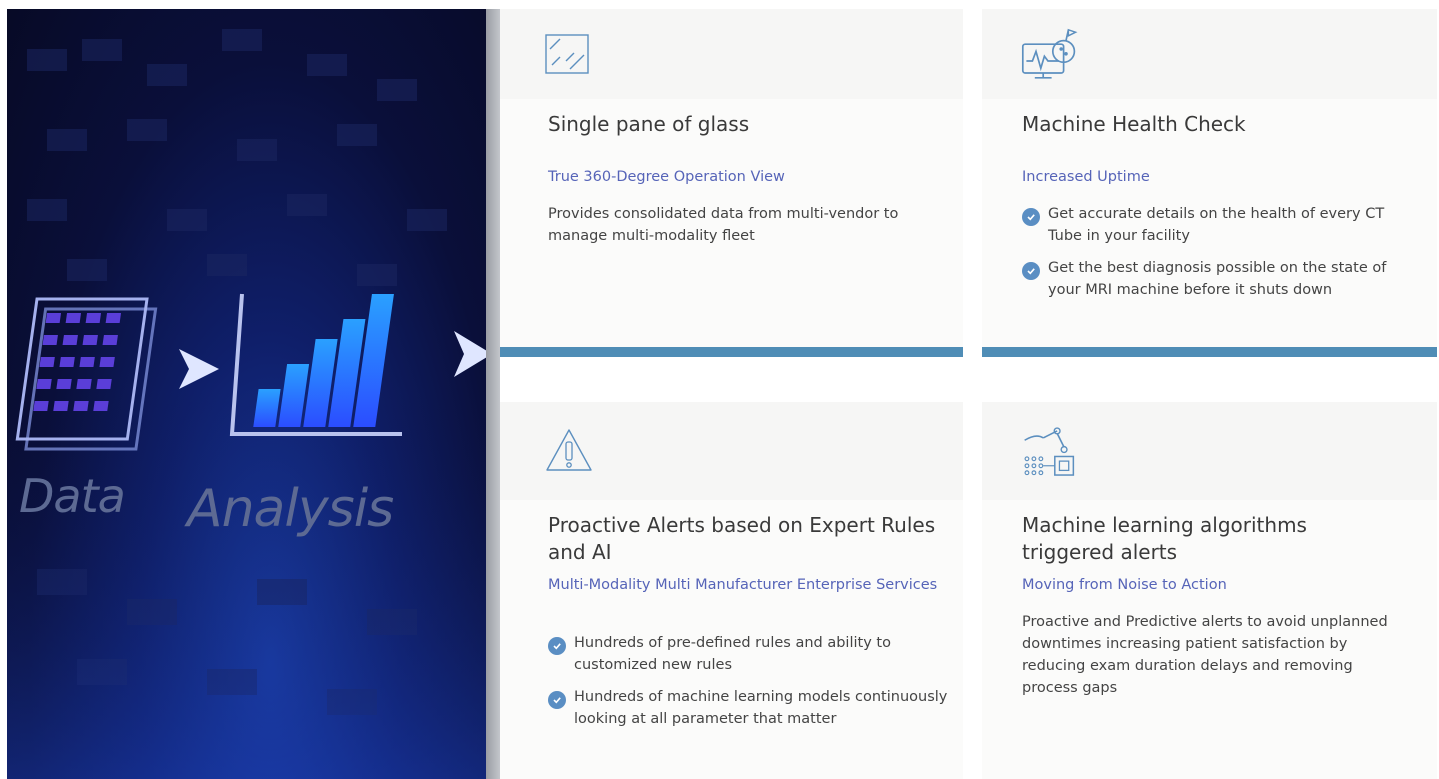 The width and height of the screenshot is (1439, 779). What do you see at coordinates (1124, 585) in the screenshot?
I see `card-subtitle: Moving from Noise to Action` at bounding box center [1124, 585].